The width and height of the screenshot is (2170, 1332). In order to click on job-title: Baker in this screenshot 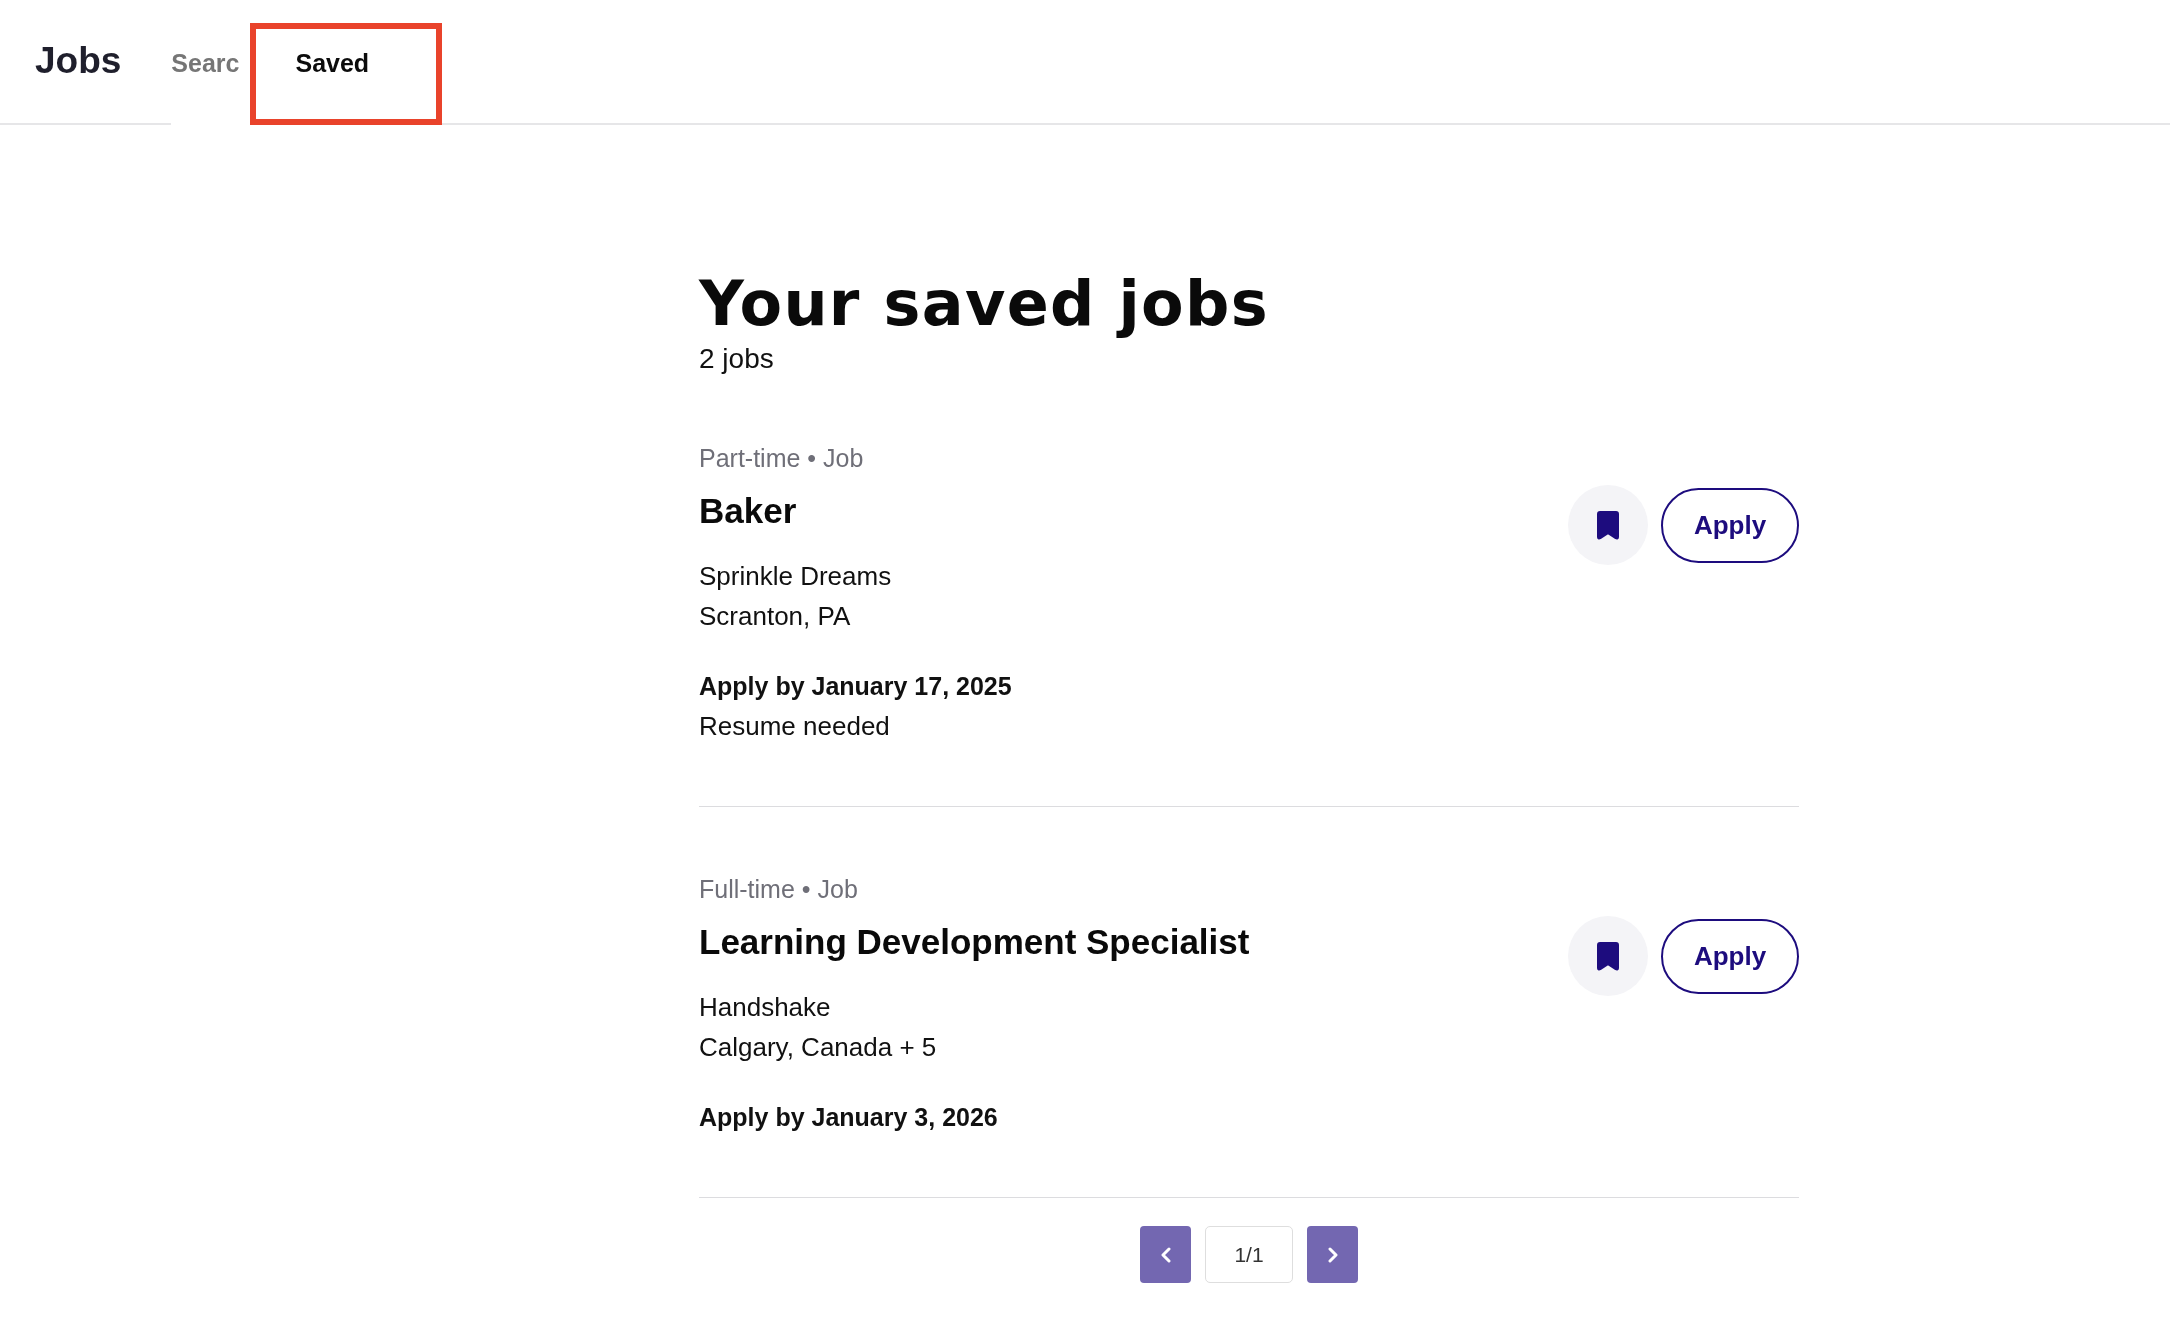, I will do `click(855, 511)`.